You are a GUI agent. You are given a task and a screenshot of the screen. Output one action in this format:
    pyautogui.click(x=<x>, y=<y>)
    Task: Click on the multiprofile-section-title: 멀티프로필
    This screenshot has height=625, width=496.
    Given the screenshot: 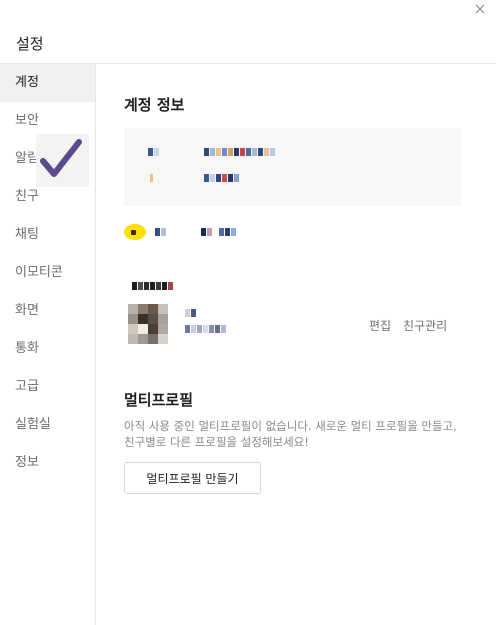 What is the action you would take?
    pyautogui.click(x=159, y=400)
    